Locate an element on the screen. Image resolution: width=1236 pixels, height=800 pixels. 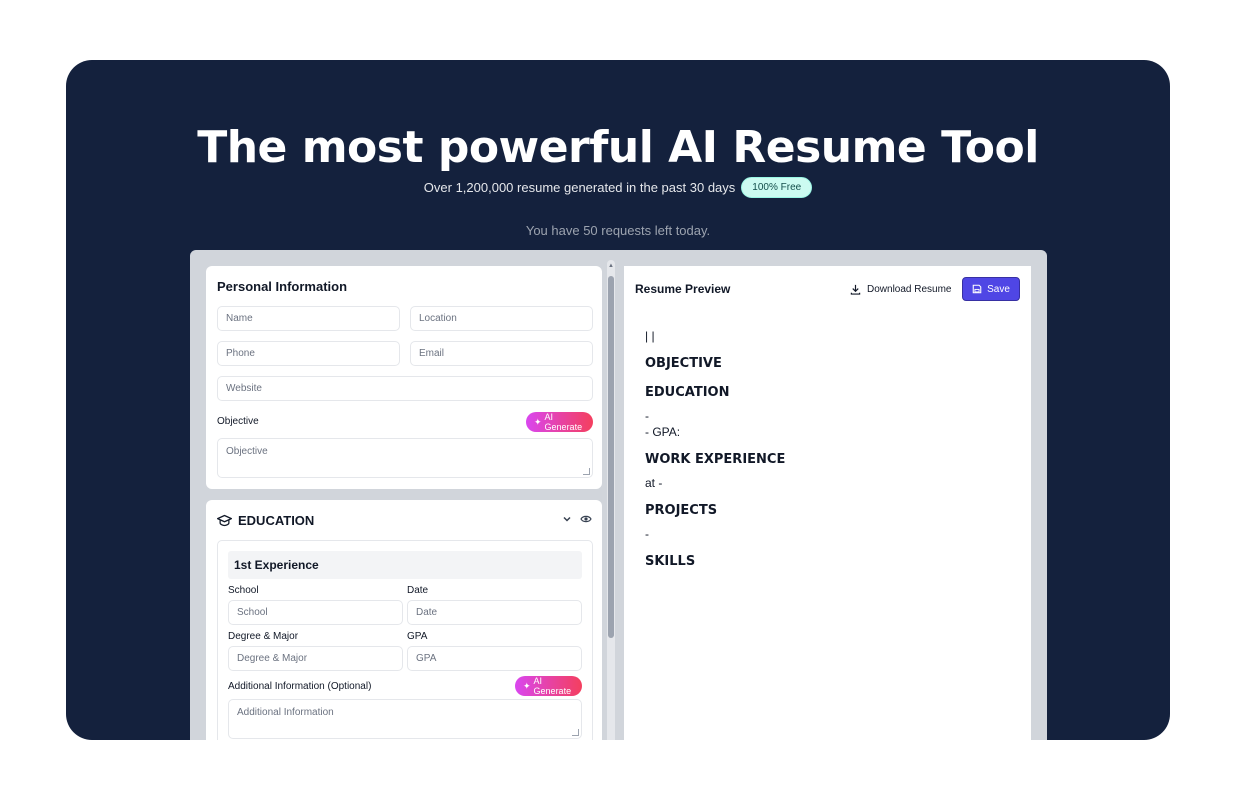
download-resume-button: Download Resume is located at coordinates (901, 289).